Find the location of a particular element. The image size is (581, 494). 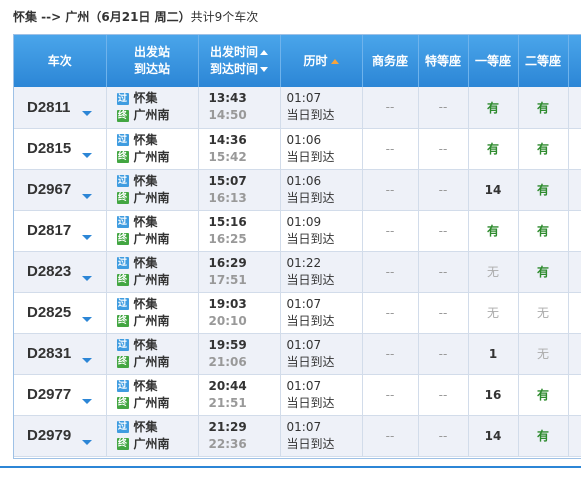

sort-down-icon is located at coordinates (264, 69).